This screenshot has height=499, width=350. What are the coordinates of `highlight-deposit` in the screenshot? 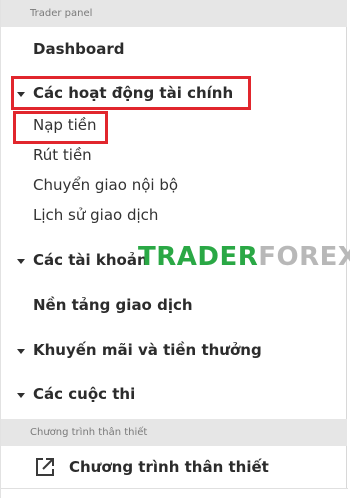 It's located at (60, 127).